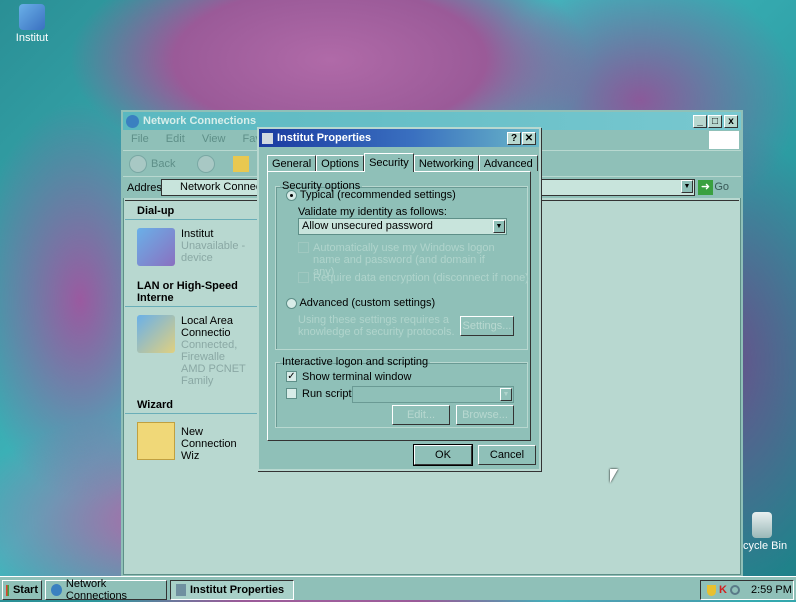  Describe the element at coordinates (771, 590) in the screenshot. I see `clock: 2:59 PM` at that location.